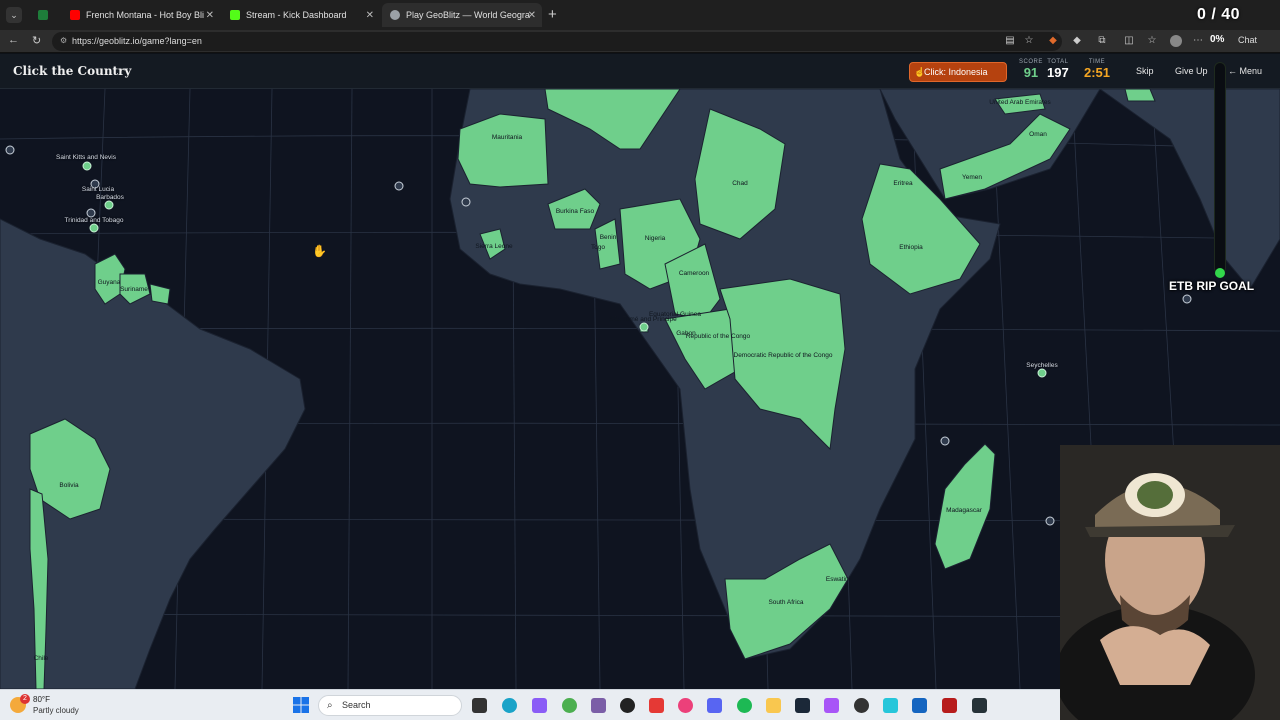 The width and height of the screenshot is (1280, 720). I want to click on country-label: Benin, so click(608, 237).